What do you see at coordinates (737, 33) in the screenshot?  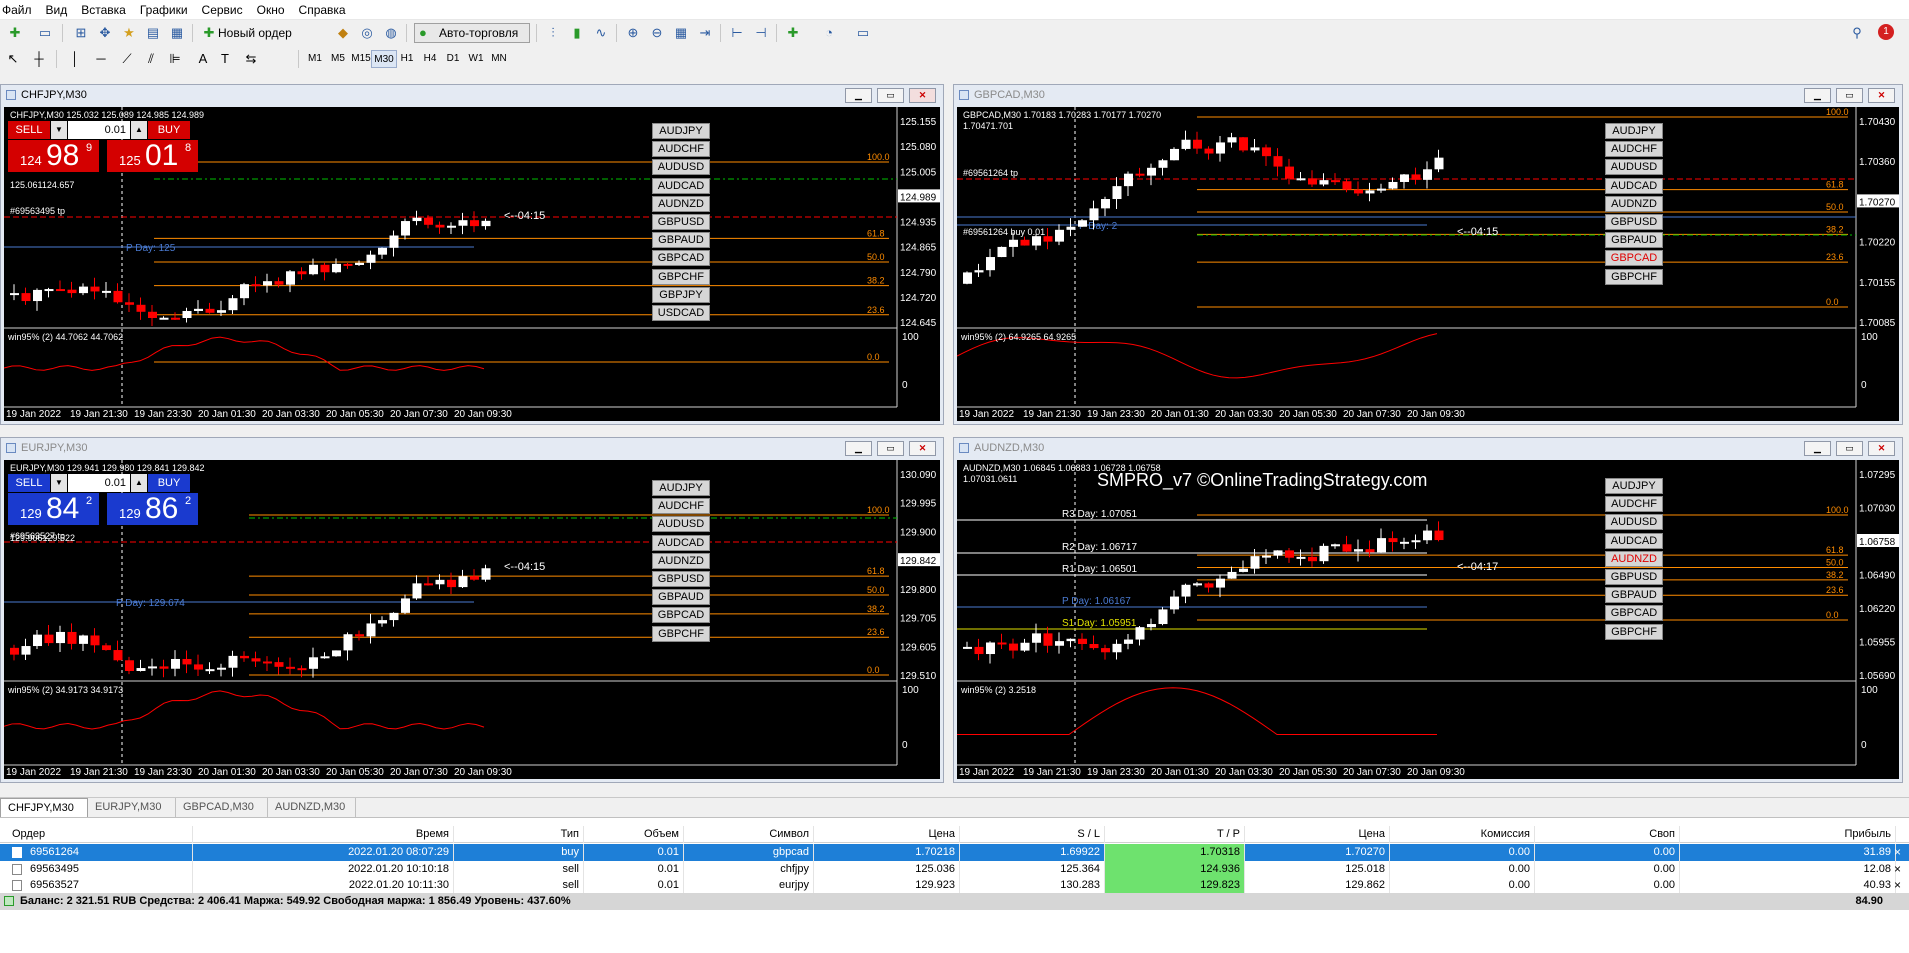 I see `chart-shift-icon: ⊢` at bounding box center [737, 33].